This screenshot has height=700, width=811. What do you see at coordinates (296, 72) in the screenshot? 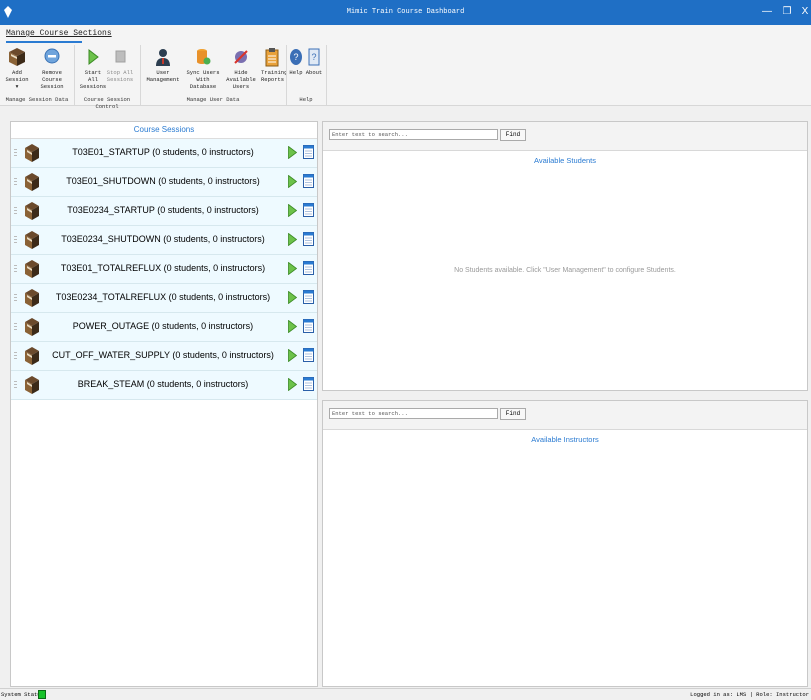
I see `help-label: Help` at bounding box center [296, 72].